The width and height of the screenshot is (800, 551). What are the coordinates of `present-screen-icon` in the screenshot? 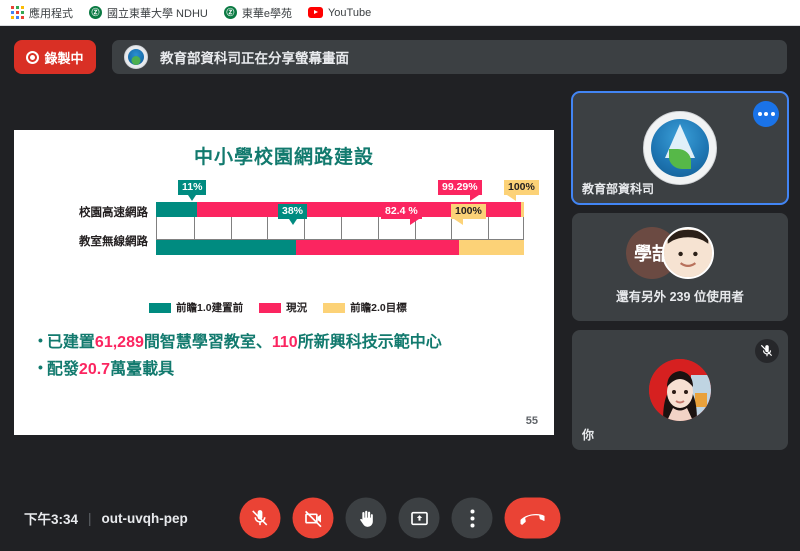 It's located at (419, 518).